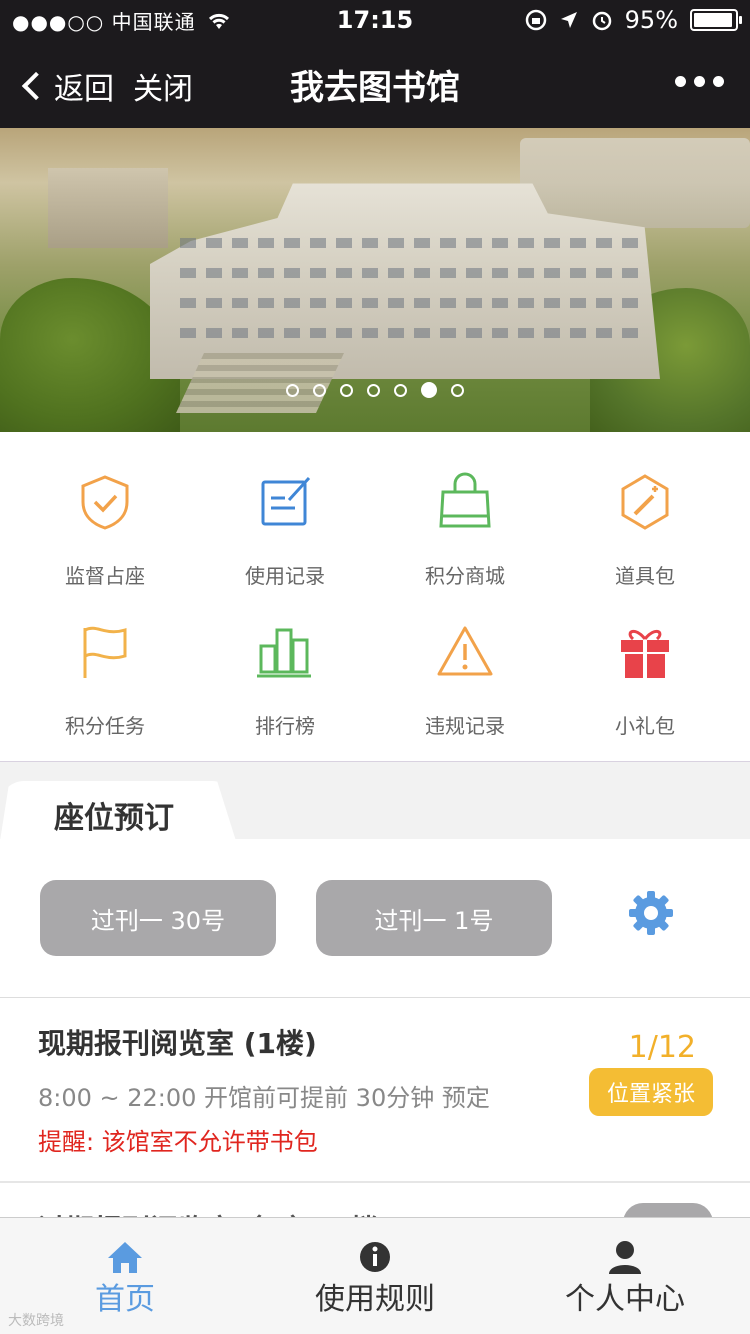 The height and width of the screenshot is (1334, 750). I want to click on menu-label: 小礼包, so click(645, 726).